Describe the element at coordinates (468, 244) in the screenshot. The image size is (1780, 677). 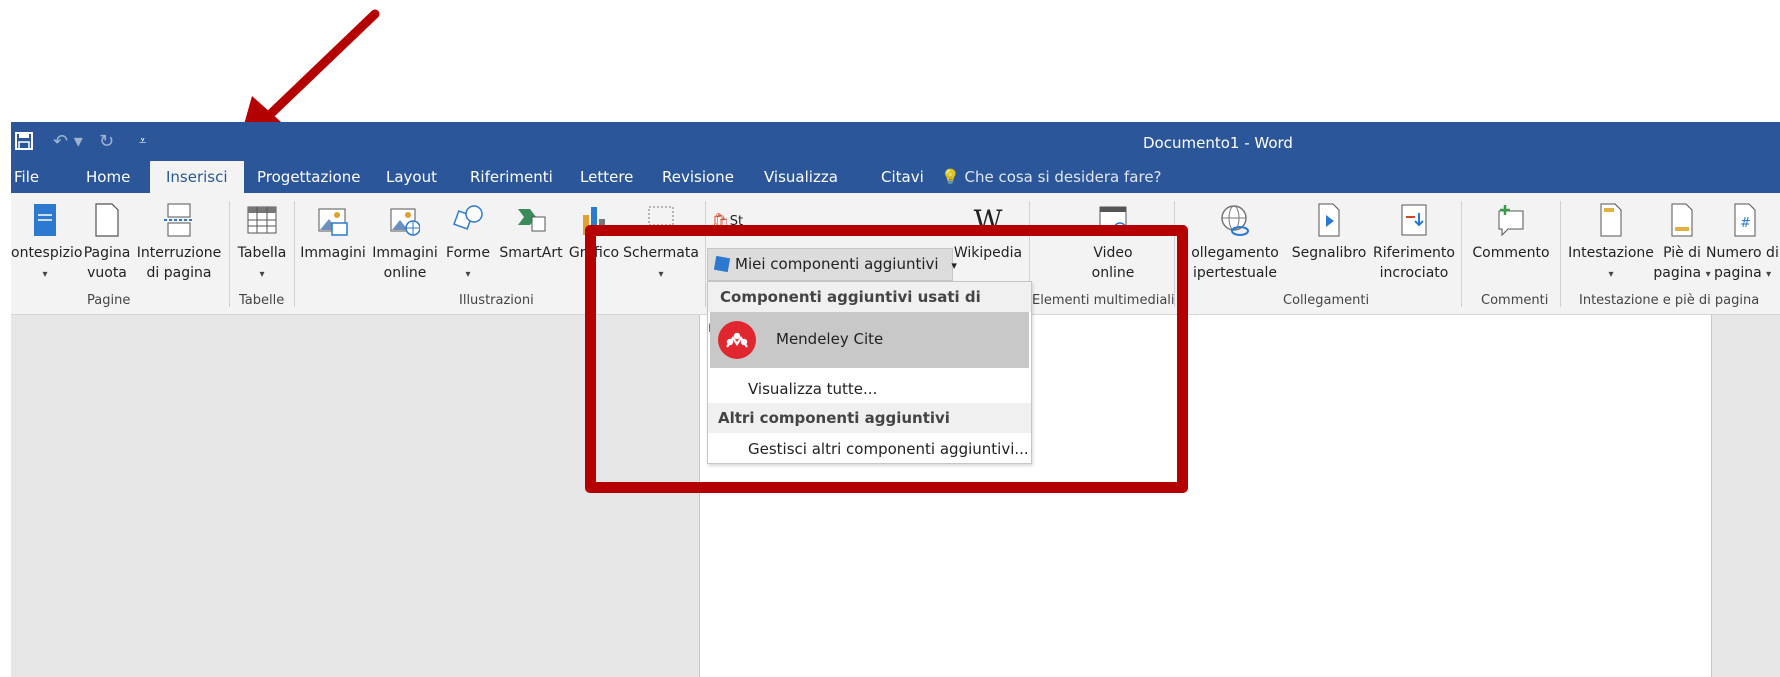
I see `shapes-button: Forme ▾` at that location.